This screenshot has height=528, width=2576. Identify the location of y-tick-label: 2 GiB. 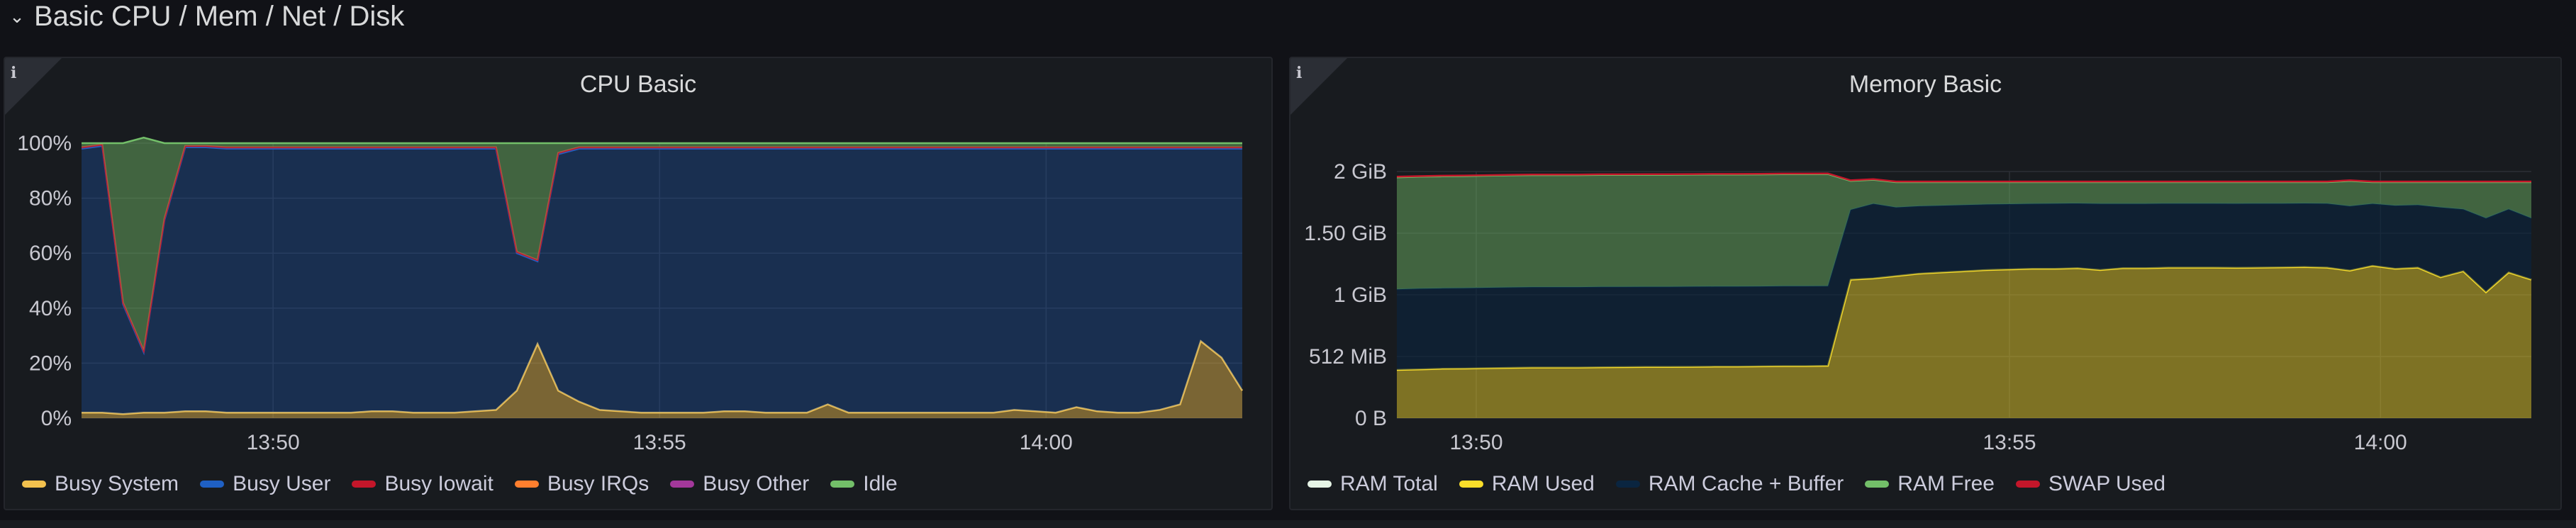
(1360, 172).